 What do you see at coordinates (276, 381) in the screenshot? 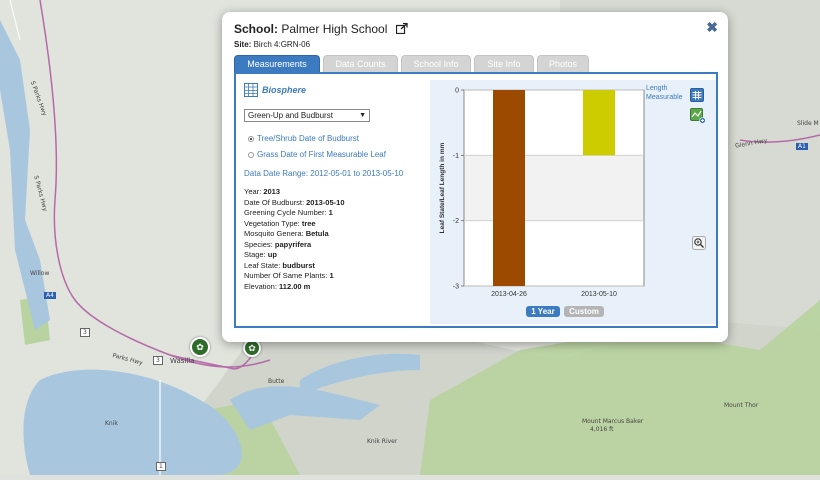
I see `map-label-butte: Butte` at bounding box center [276, 381].